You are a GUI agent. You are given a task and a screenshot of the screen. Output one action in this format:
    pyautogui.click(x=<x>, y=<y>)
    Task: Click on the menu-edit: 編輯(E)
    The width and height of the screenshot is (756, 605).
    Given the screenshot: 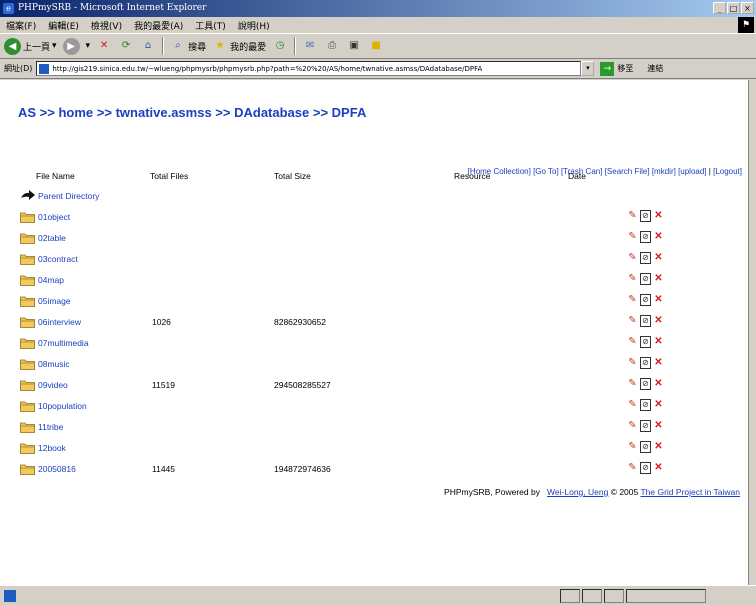 What is the action you would take?
    pyautogui.click(x=63, y=25)
    